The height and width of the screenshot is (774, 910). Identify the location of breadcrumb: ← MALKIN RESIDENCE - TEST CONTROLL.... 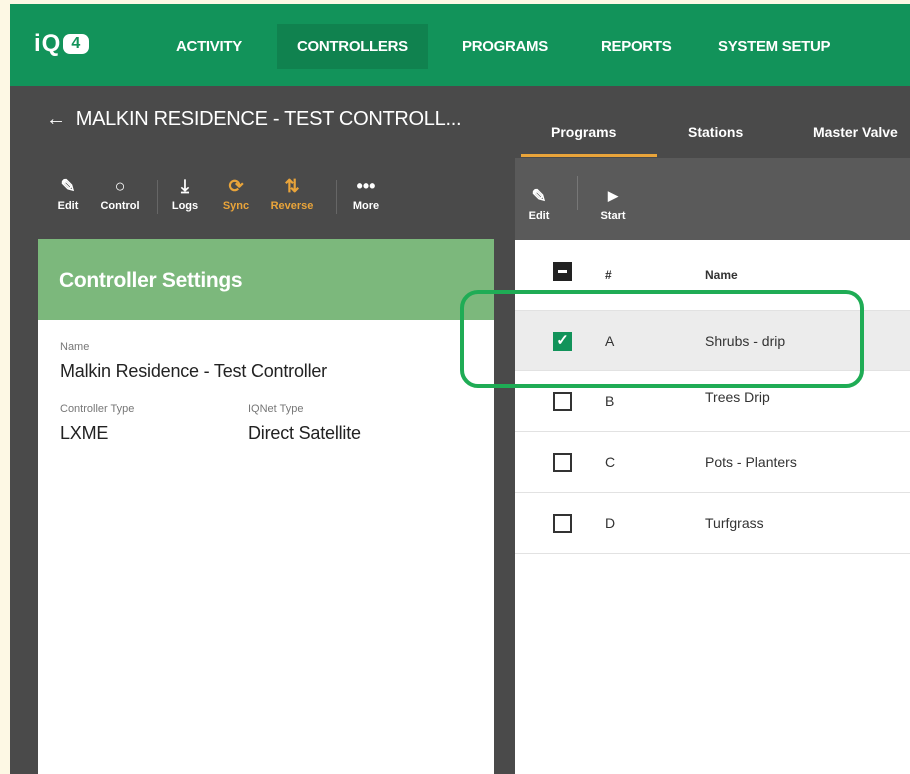
(254, 119).